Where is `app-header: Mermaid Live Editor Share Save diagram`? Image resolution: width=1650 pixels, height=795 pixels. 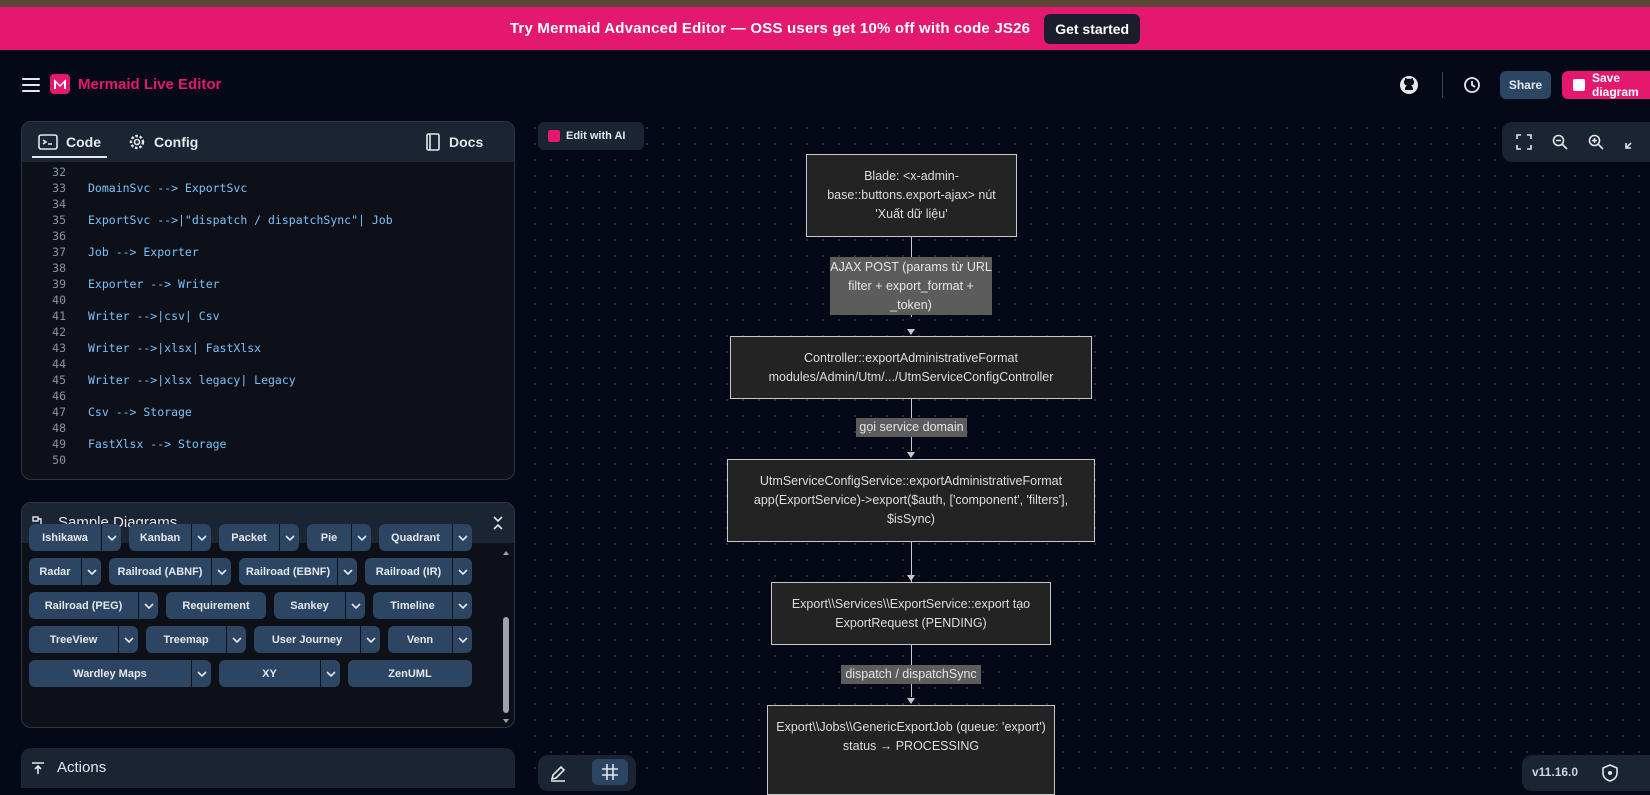
app-header: Mermaid Live Editor Share Save diagram is located at coordinates (825, 85).